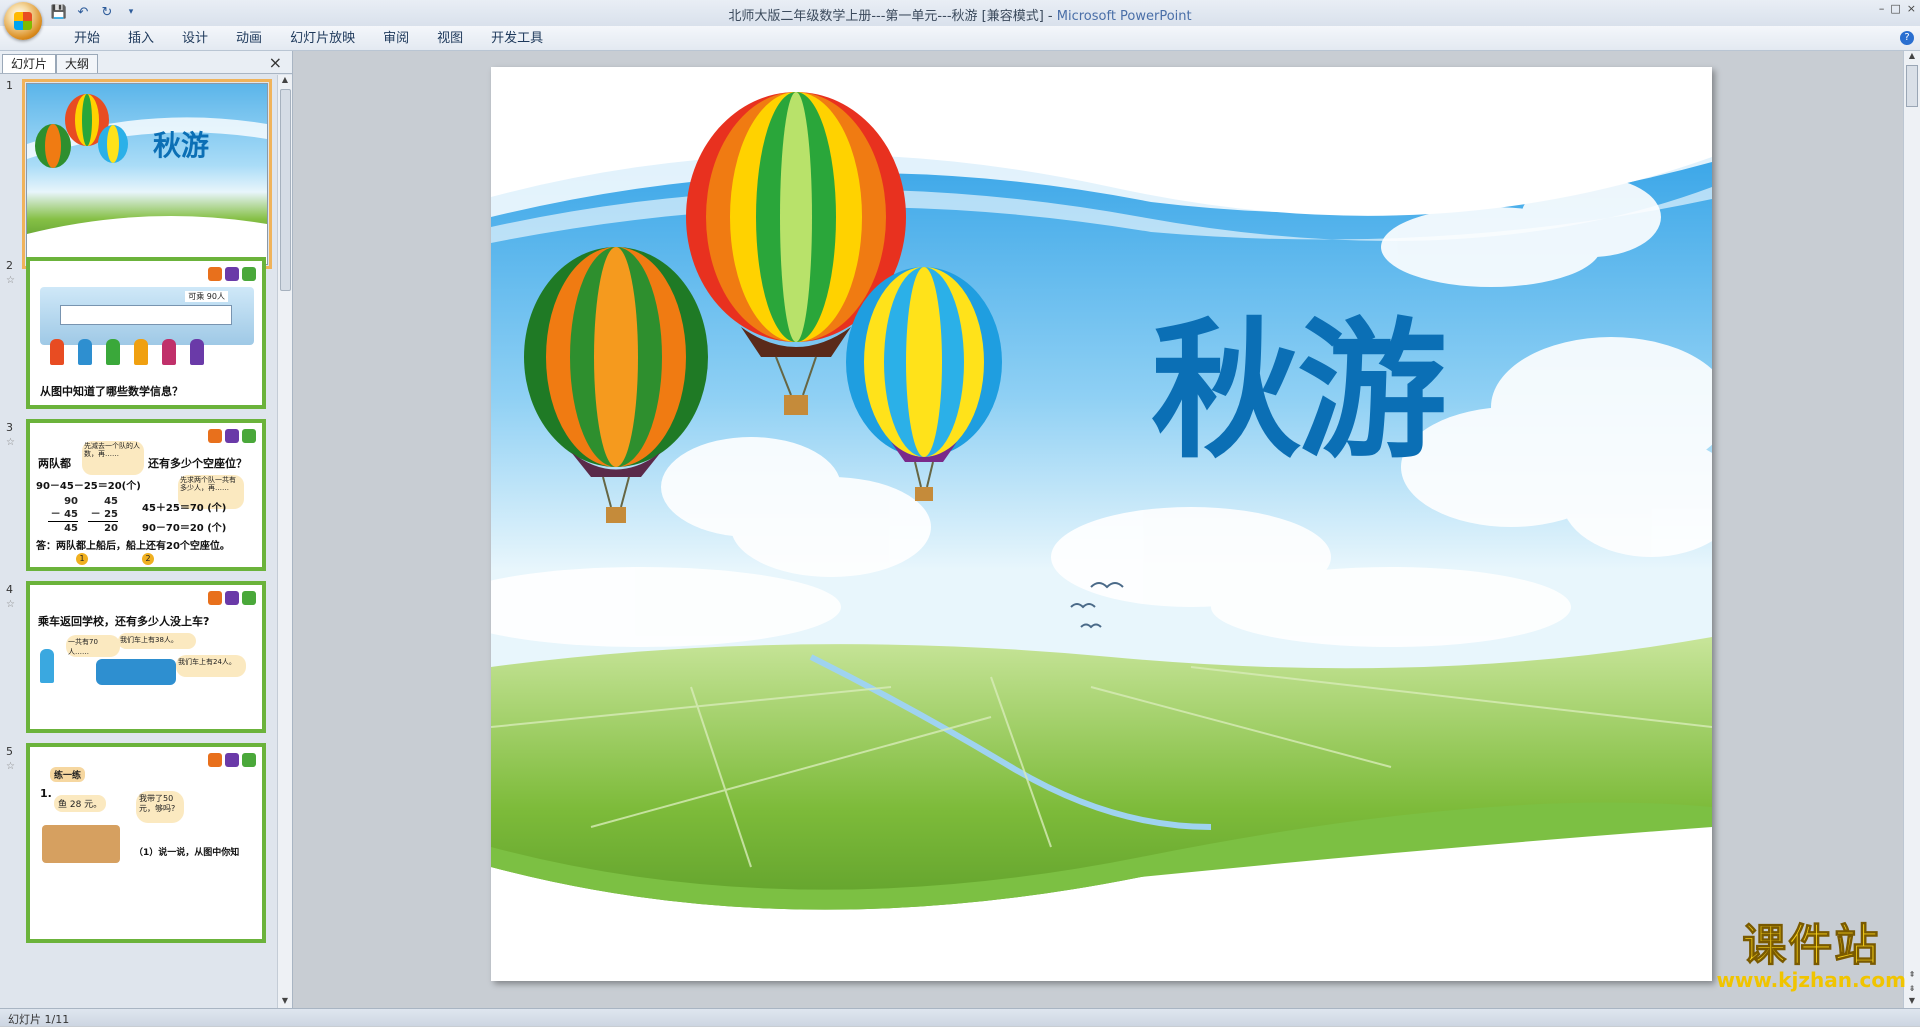 This screenshot has height=1027, width=1920. I want to click on close-button: ×, so click(1911, 8).